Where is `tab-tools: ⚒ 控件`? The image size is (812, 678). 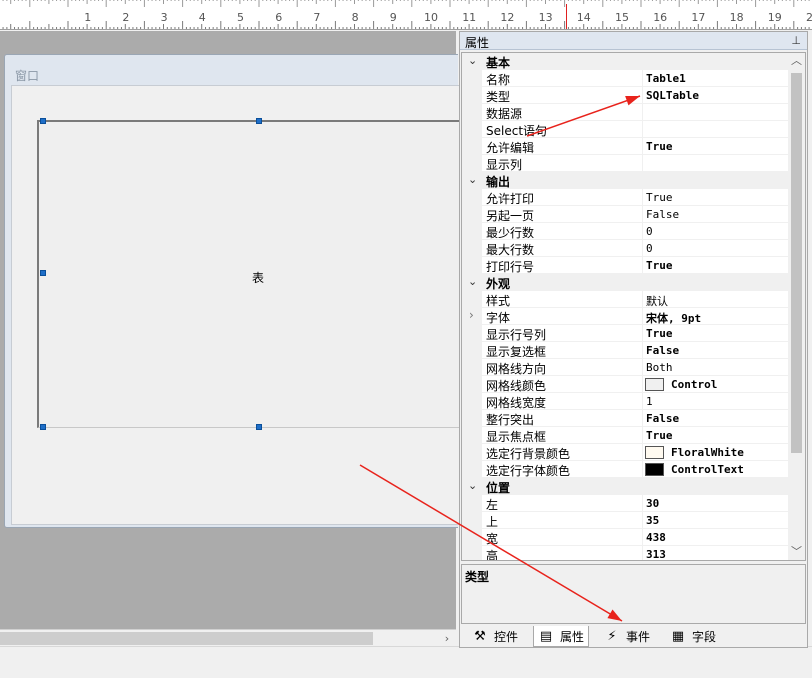 tab-tools: ⚒ 控件 is located at coordinates (495, 636).